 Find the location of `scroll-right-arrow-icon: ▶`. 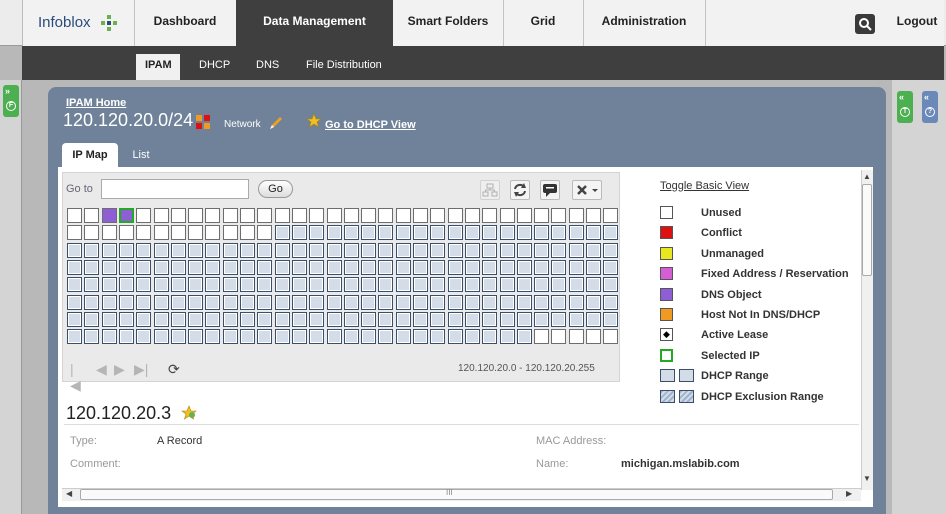

scroll-right-arrow-icon: ▶ is located at coordinates (849, 493).